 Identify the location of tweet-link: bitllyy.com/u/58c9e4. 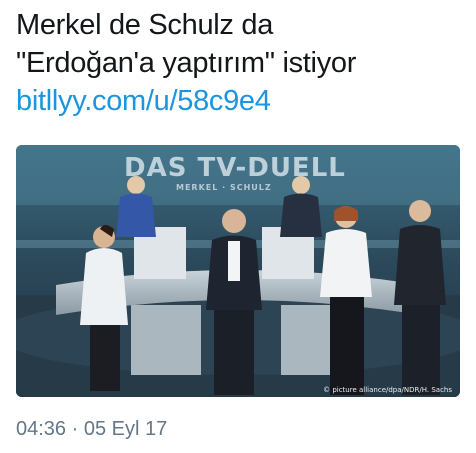
(241, 101).